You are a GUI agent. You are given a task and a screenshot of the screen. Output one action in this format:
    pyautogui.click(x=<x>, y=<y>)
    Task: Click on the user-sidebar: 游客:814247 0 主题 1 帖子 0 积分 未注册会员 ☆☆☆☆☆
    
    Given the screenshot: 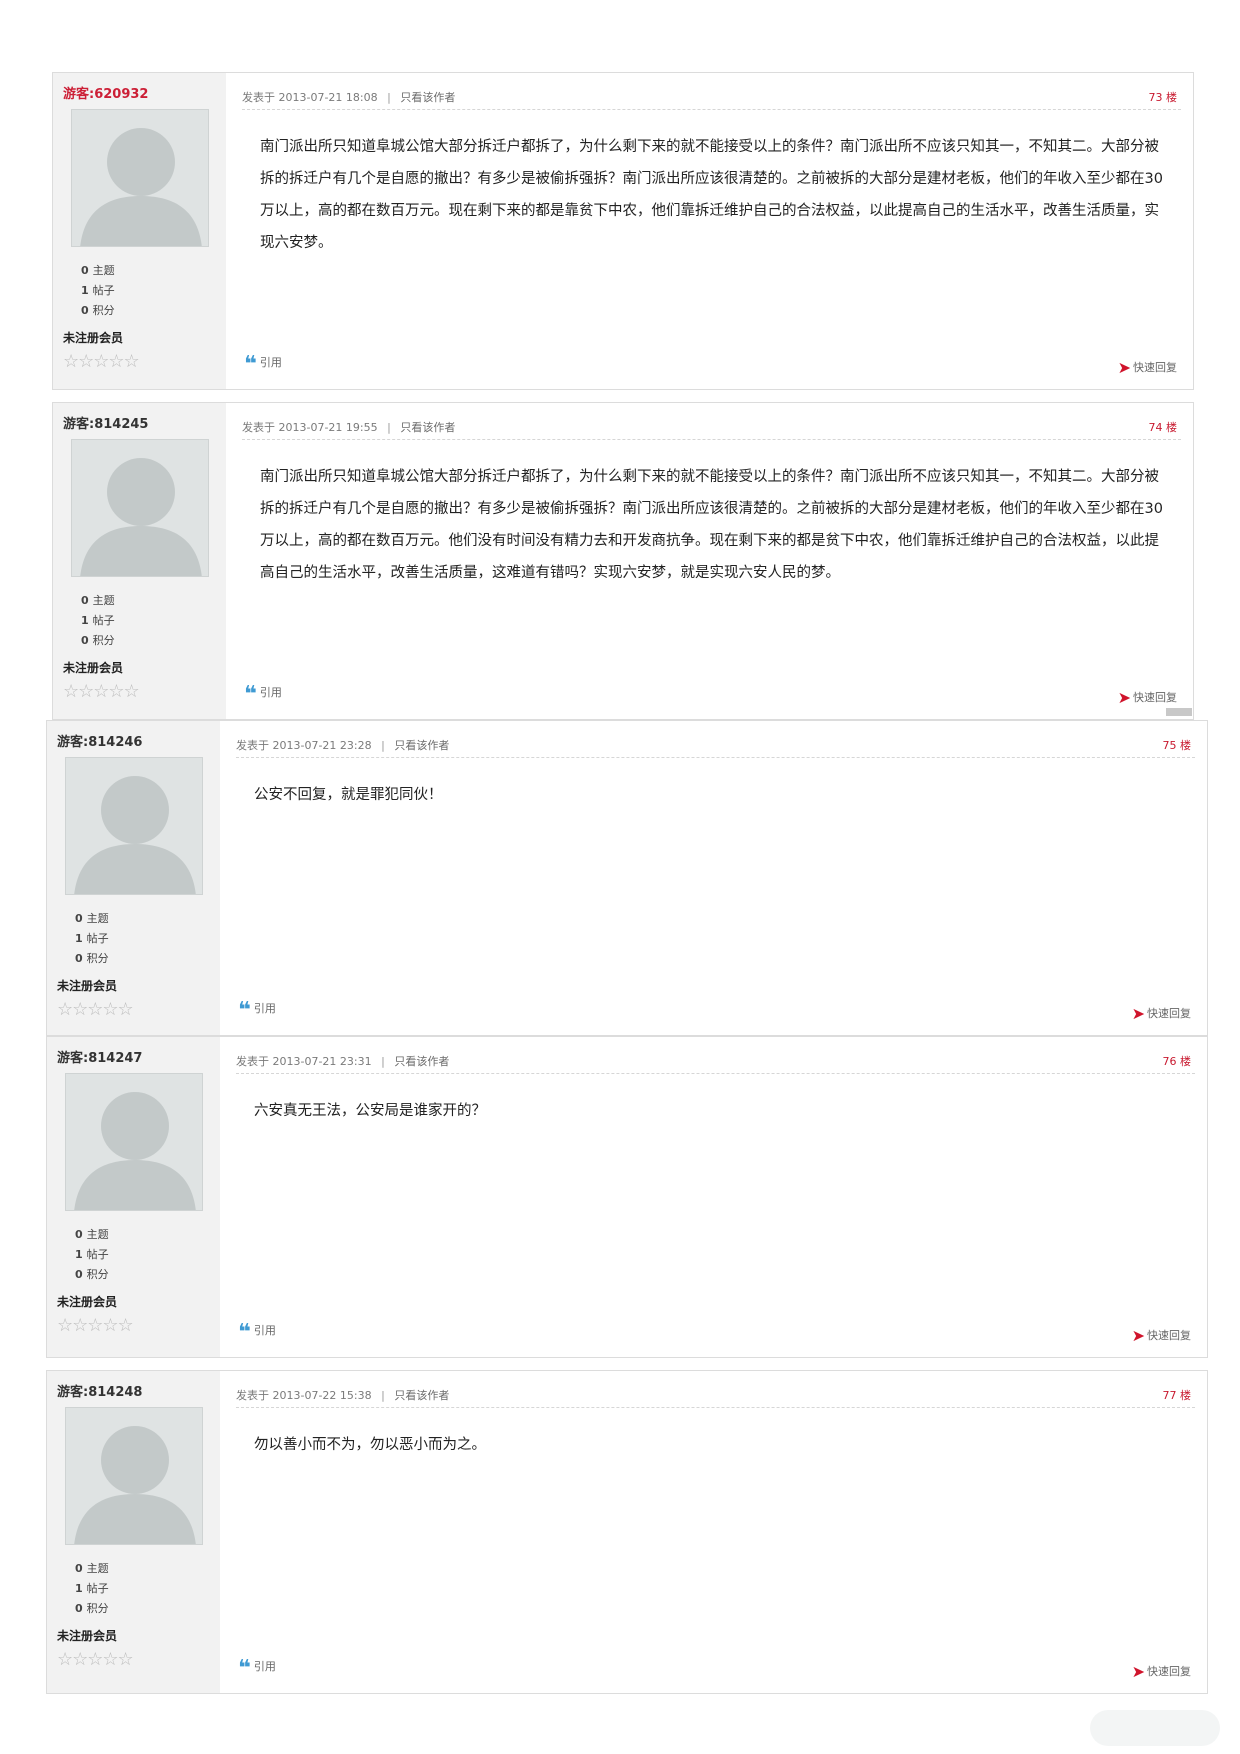 What is the action you would take?
    pyautogui.click(x=133, y=1197)
    